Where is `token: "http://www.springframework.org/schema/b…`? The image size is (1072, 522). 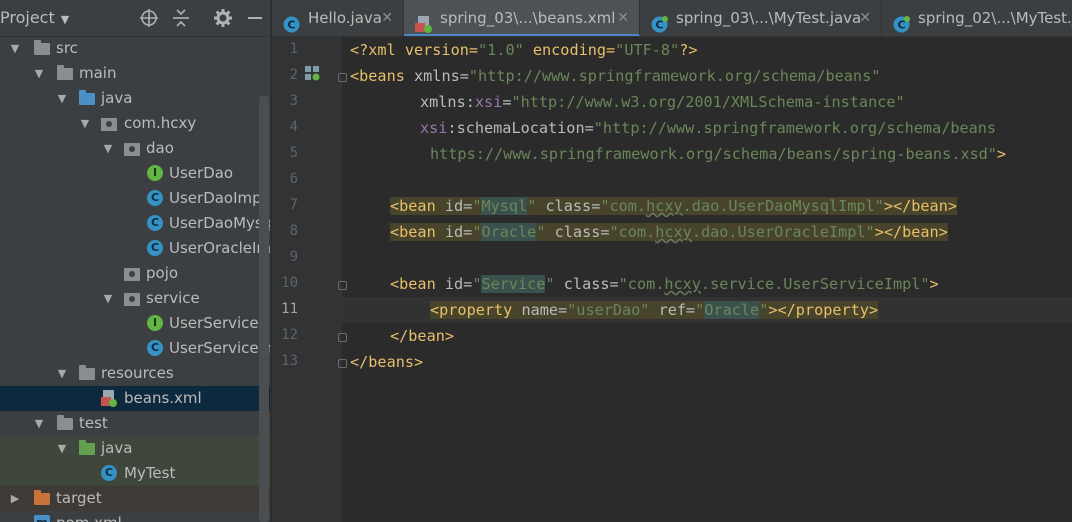 token: "http://www.springframework.org/schema/b… is located at coordinates (795, 128).